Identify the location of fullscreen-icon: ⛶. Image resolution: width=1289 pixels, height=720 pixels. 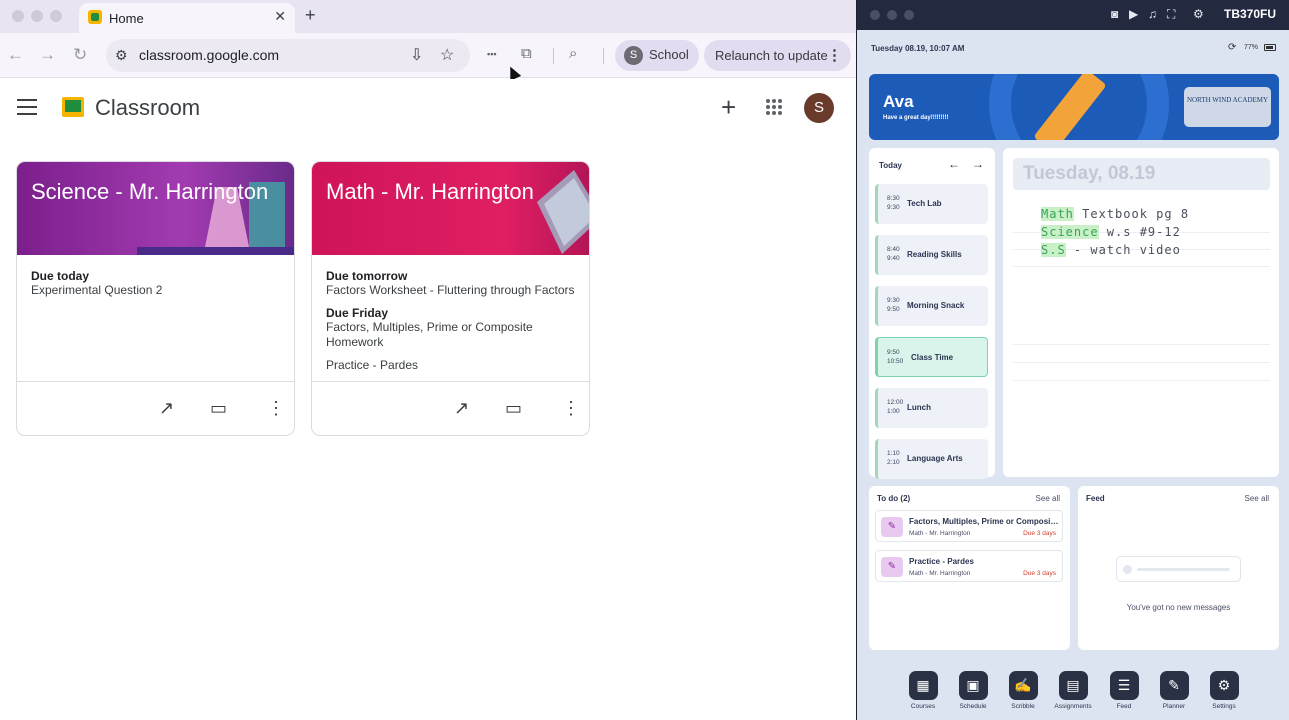
(1171, 14).